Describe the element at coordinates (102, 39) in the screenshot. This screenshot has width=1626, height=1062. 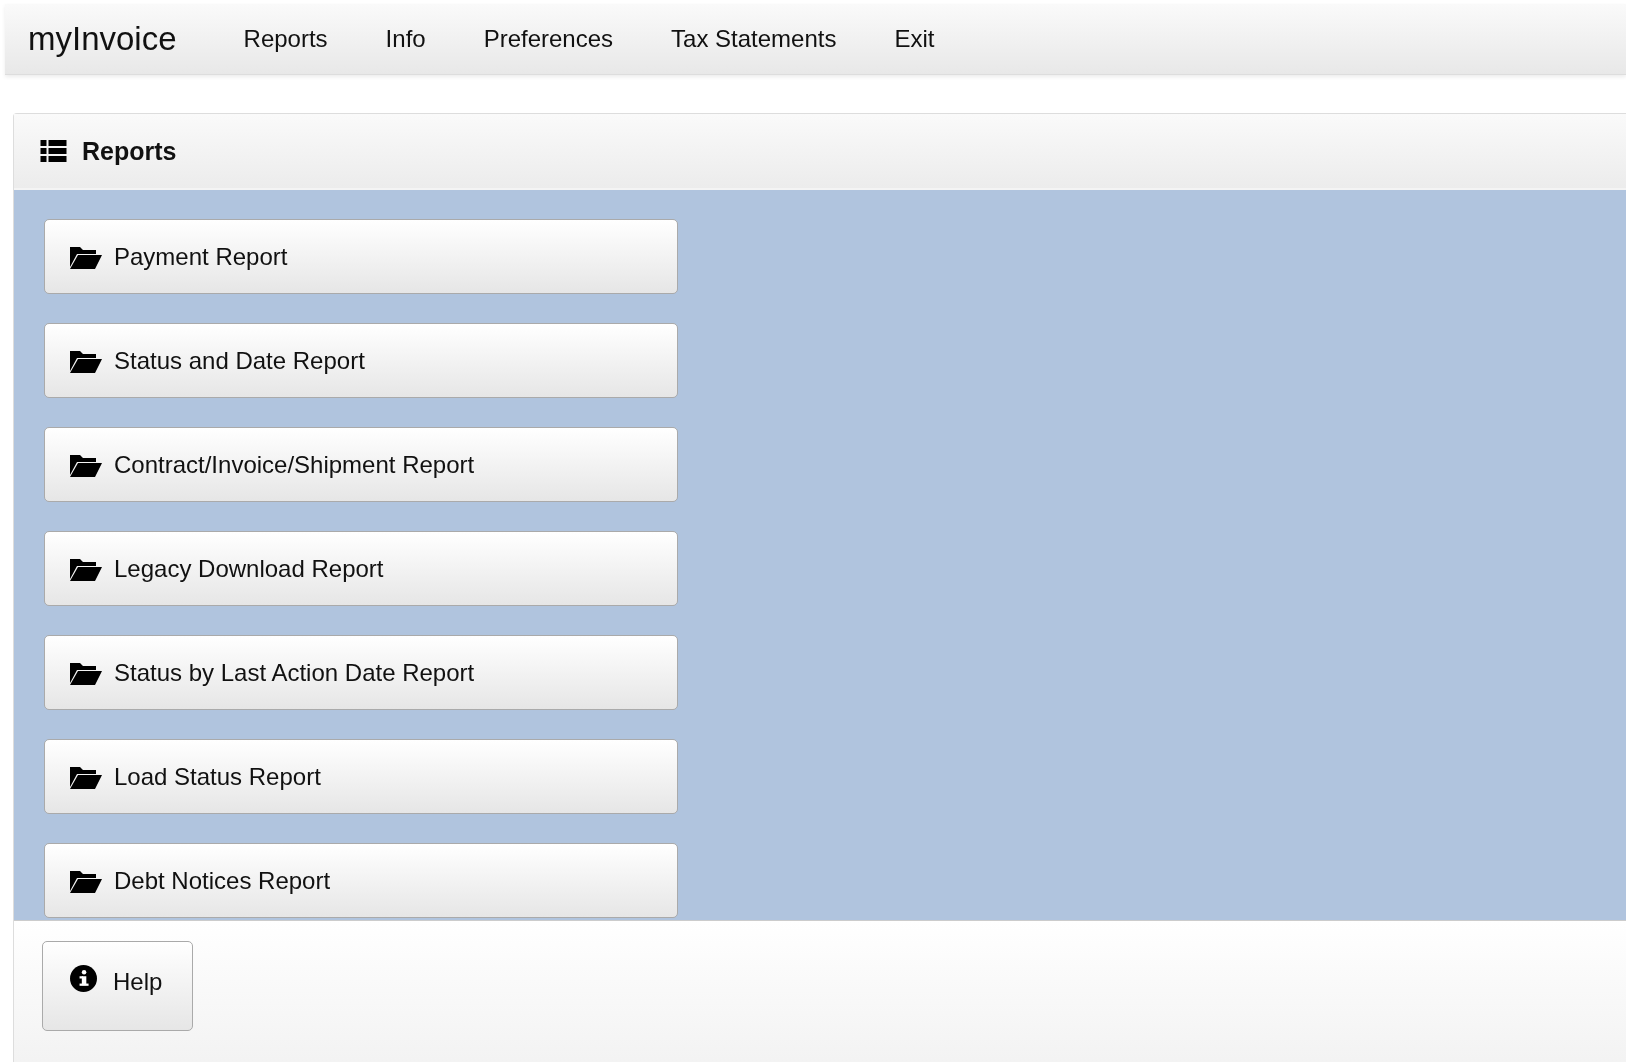
I see `brand-logo: myInvoice` at that location.